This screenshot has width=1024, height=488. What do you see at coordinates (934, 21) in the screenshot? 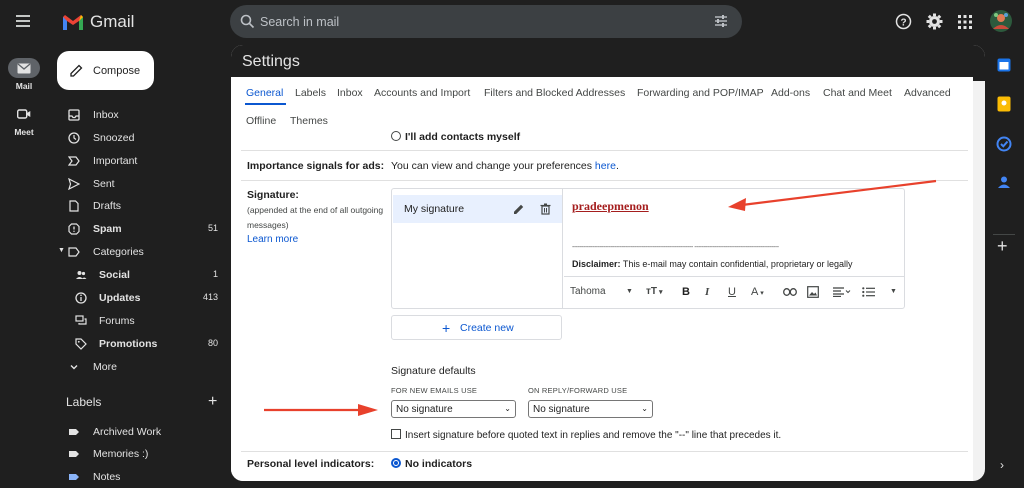
I see `settings-gear-icon` at bounding box center [934, 21].